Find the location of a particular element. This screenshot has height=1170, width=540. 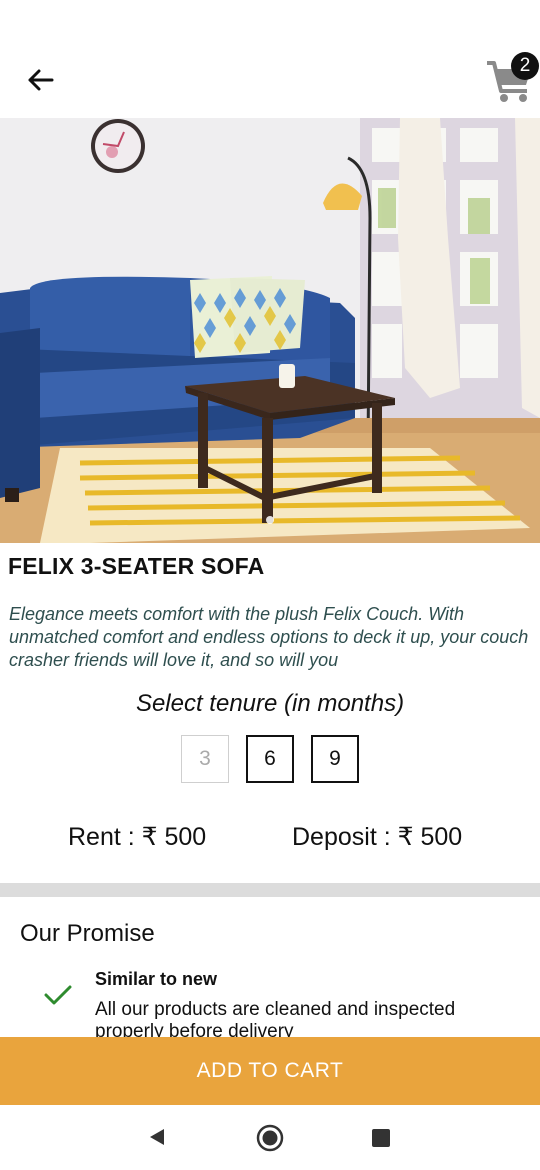

nav-home-icon is located at coordinates (270, 1138).